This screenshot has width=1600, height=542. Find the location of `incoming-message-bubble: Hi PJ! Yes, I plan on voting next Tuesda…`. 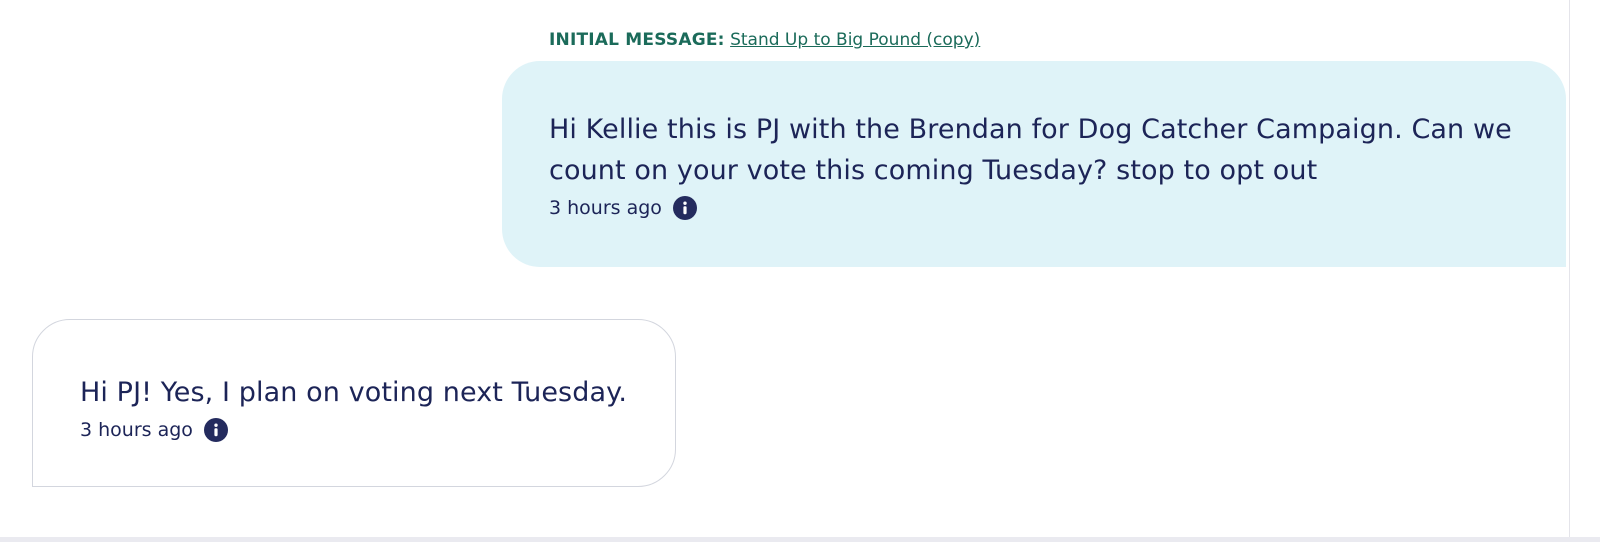

incoming-message-bubble: Hi PJ! Yes, I plan on voting next Tuesda… is located at coordinates (354, 403).